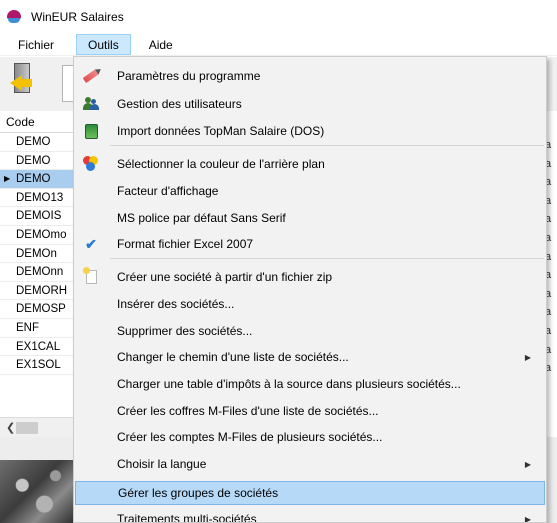 Image resolution: width=557 pixels, height=523 pixels. What do you see at coordinates (310, 244) in the screenshot?
I see `menu-item-format-fichier-excel-2007: ✔ Format fichier Excel 2007` at bounding box center [310, 244].